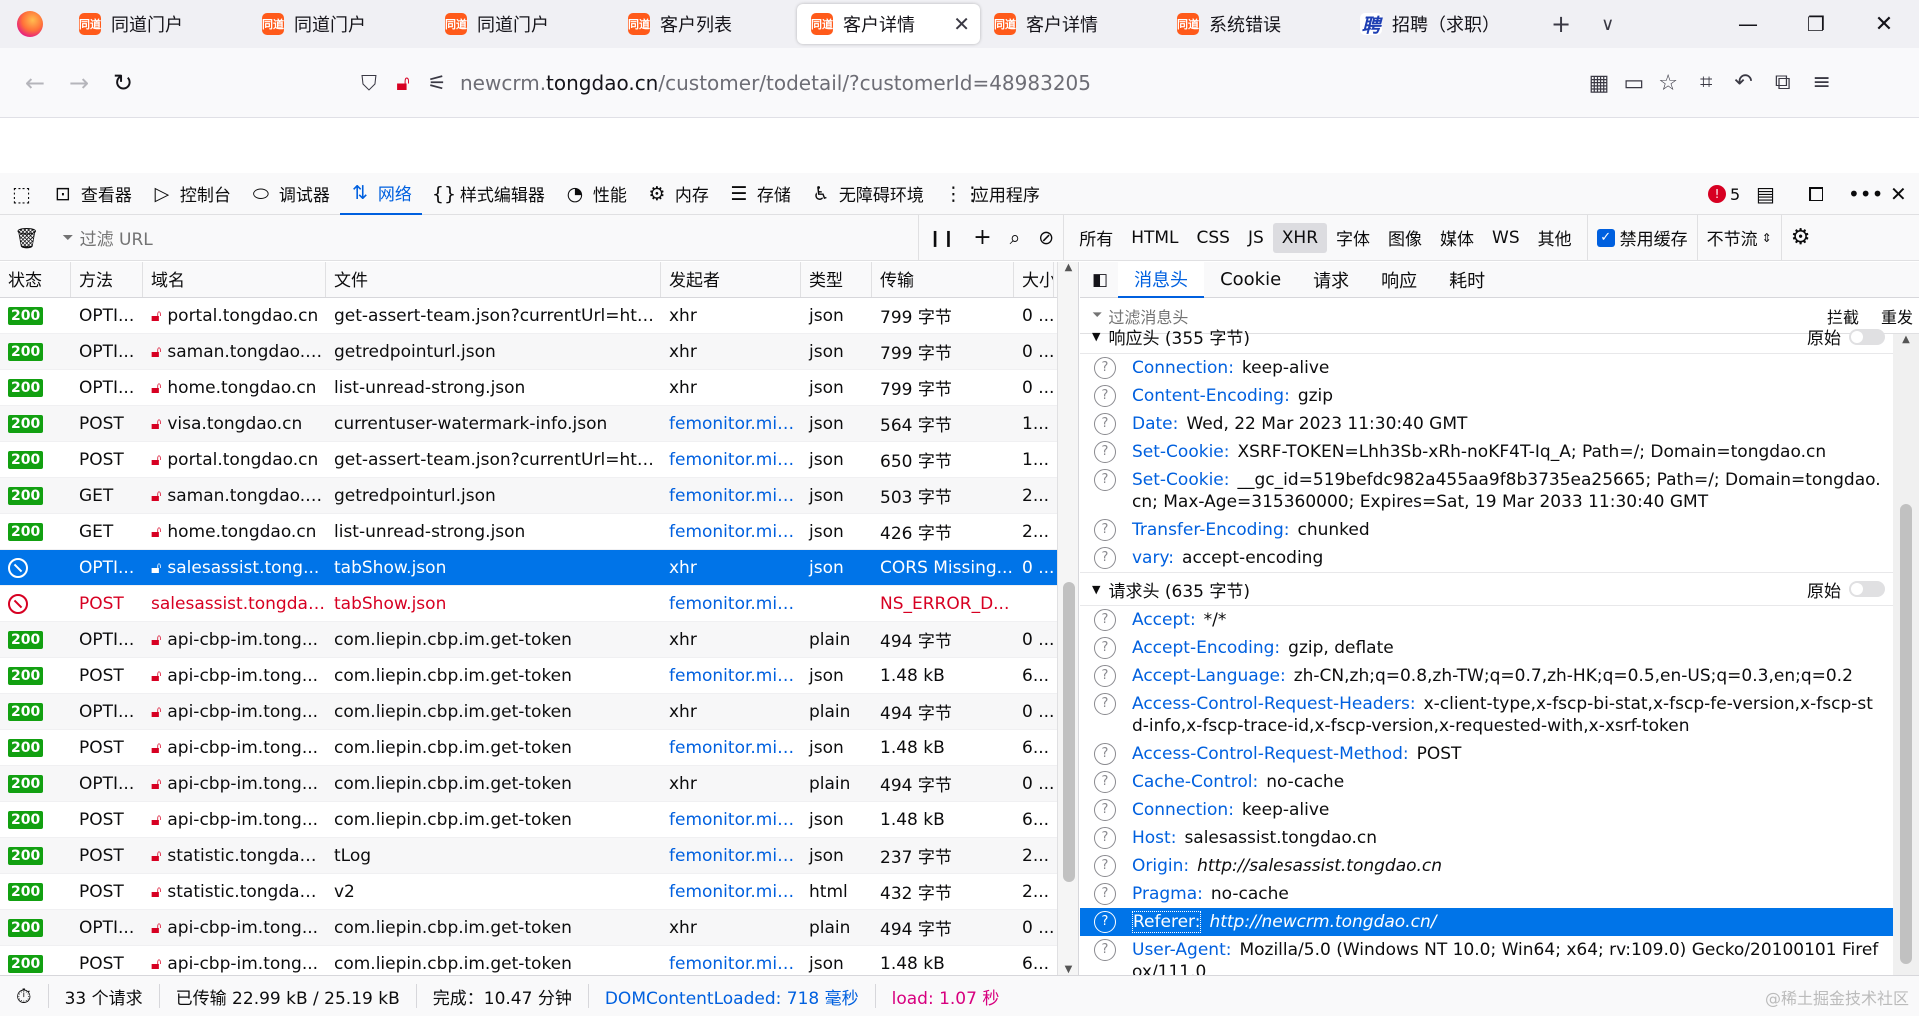  Describe the element at coordinates (1161, 280) in the screenshot. I see `detail-tab: 消息头` at that location.